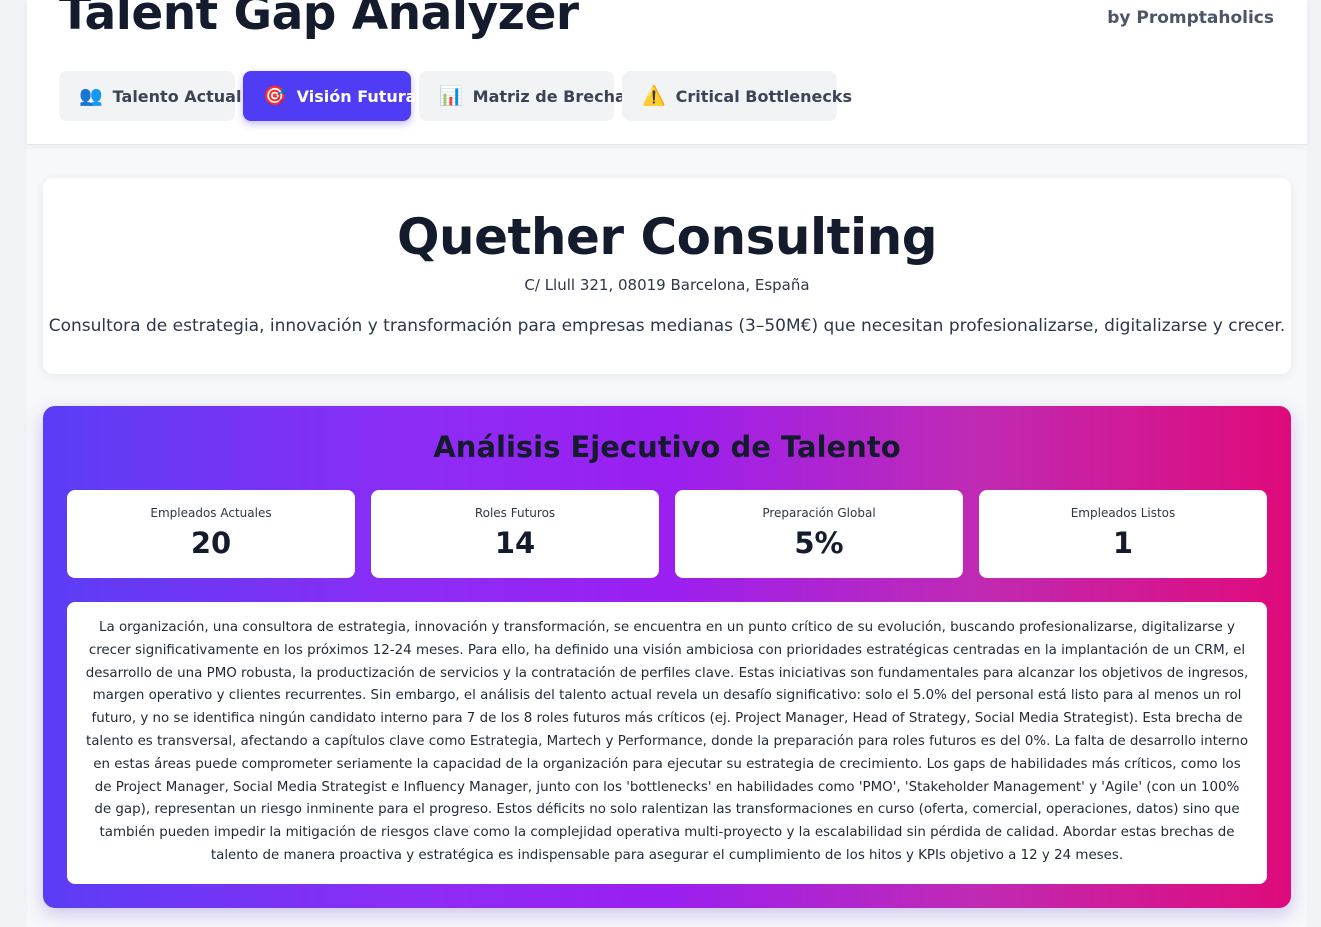  Describe the element at coordinates (549, 96) in the screenshot. I see `tab-label: Matriz de Brecha` at that location.